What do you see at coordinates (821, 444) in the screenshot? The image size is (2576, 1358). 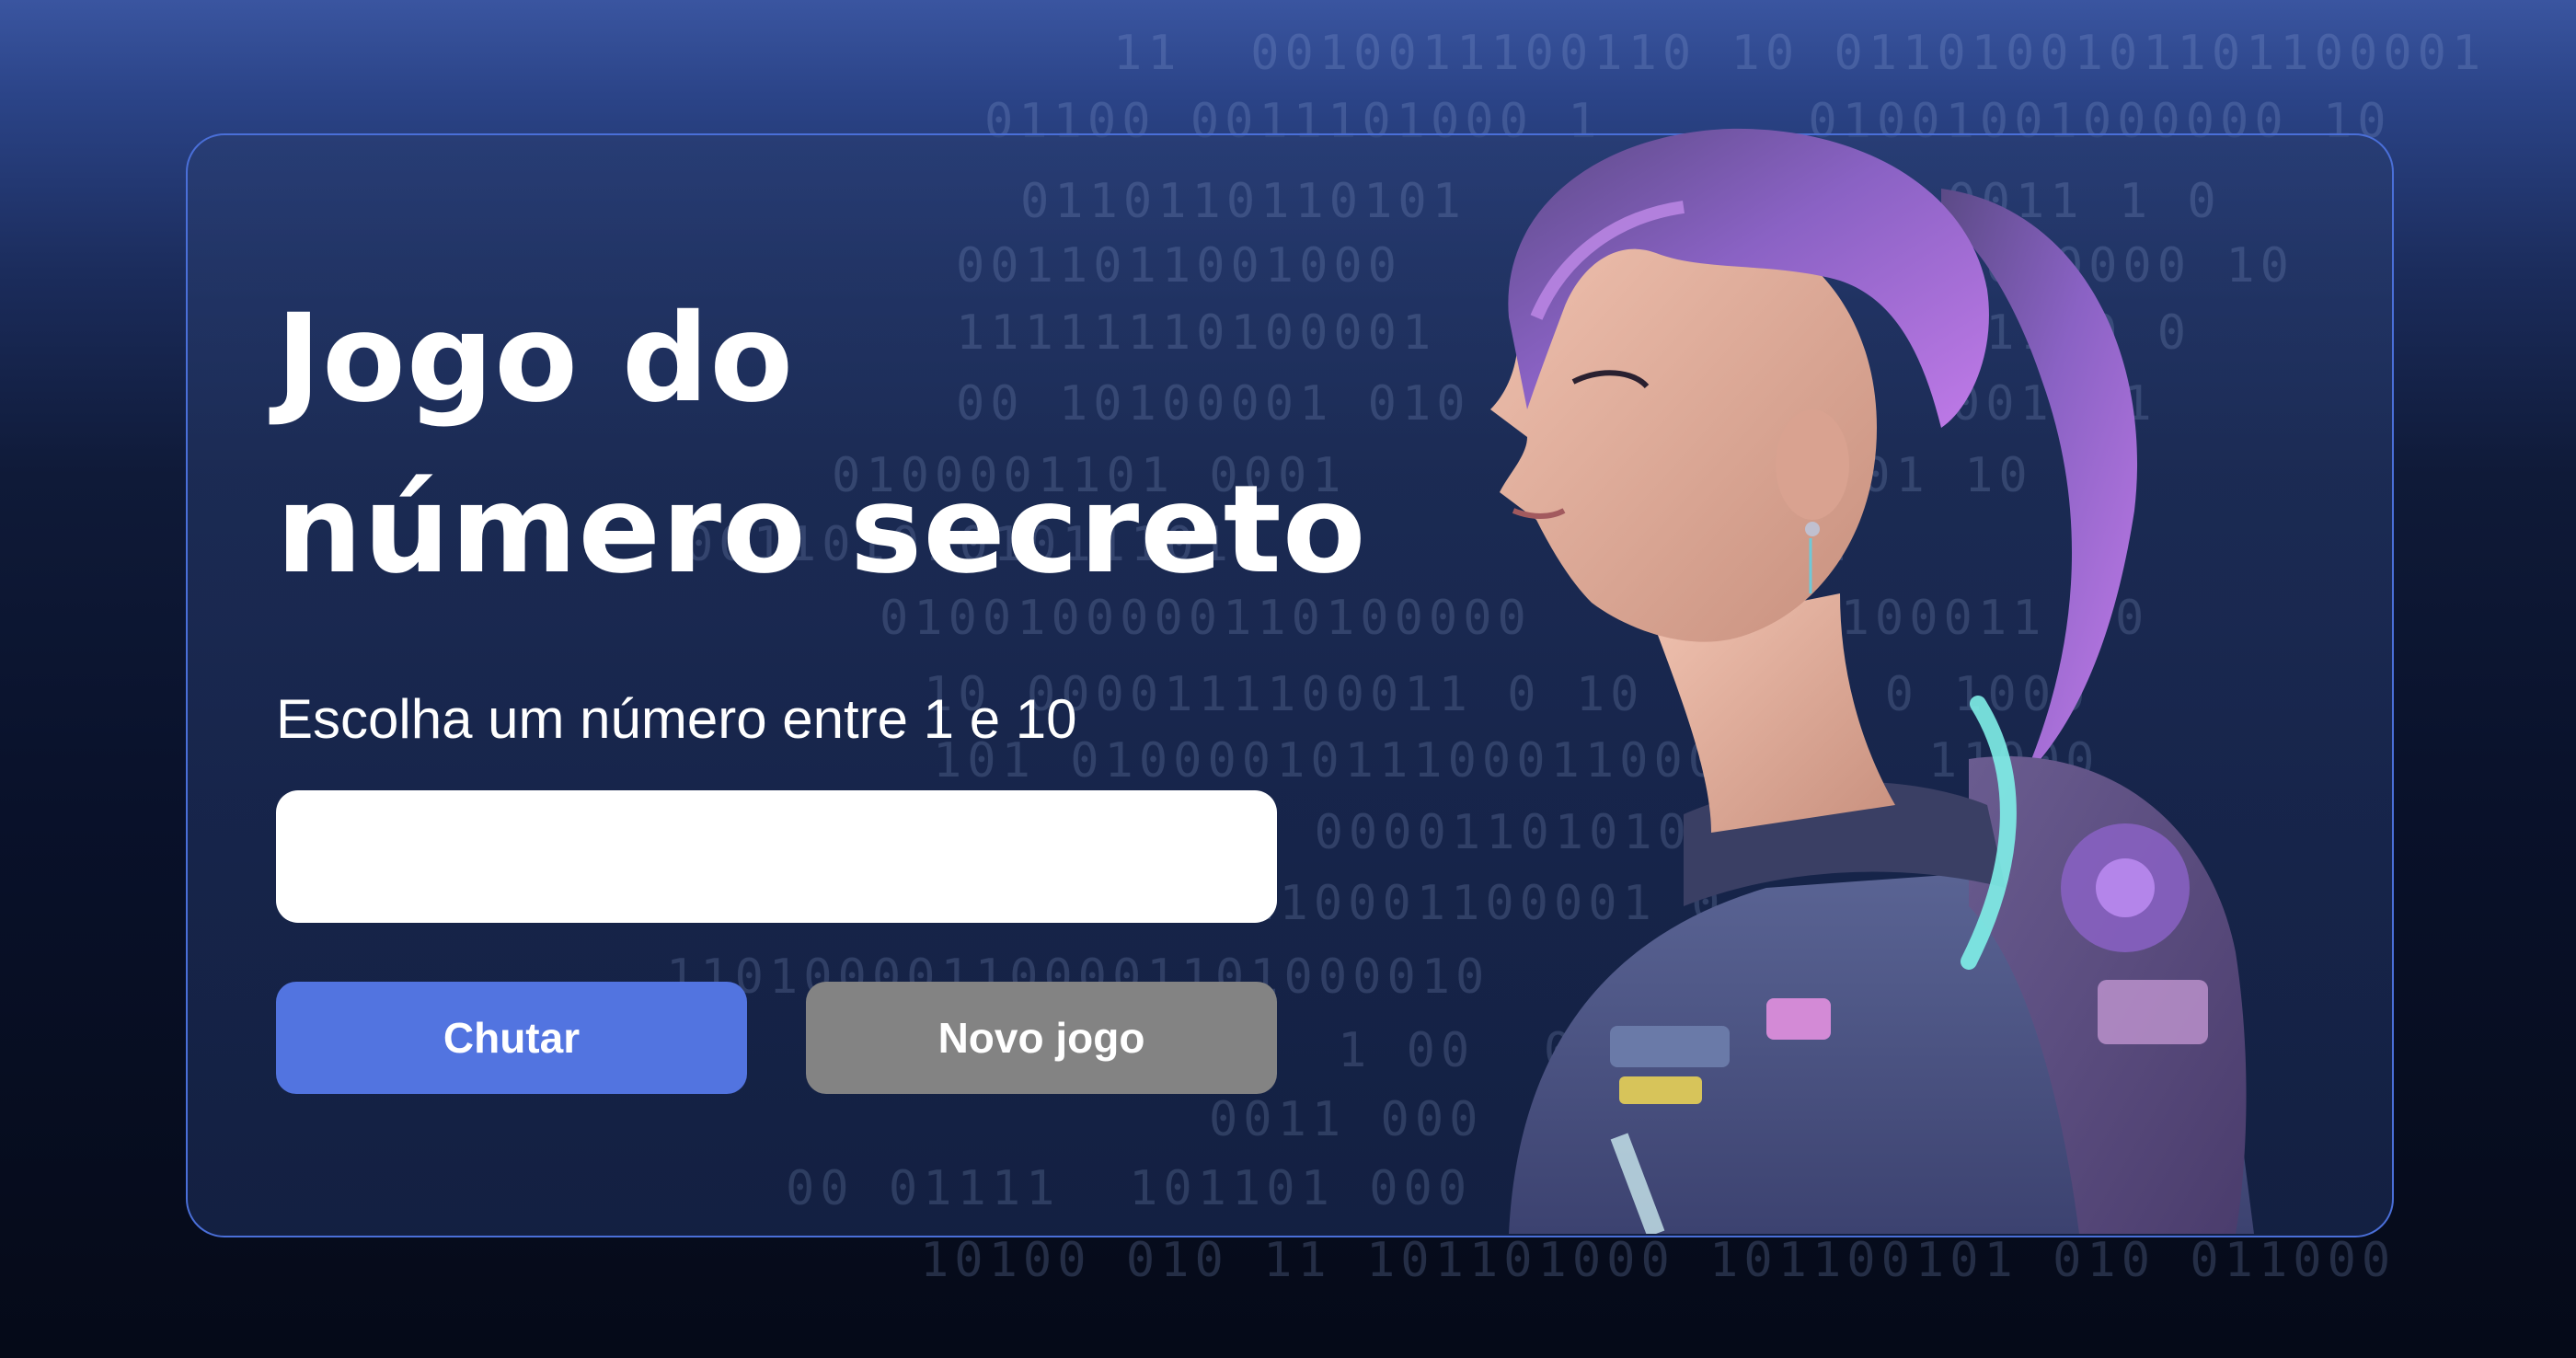 I see `page-title: Jogo do número secreto` at bounding box center [821, 444].